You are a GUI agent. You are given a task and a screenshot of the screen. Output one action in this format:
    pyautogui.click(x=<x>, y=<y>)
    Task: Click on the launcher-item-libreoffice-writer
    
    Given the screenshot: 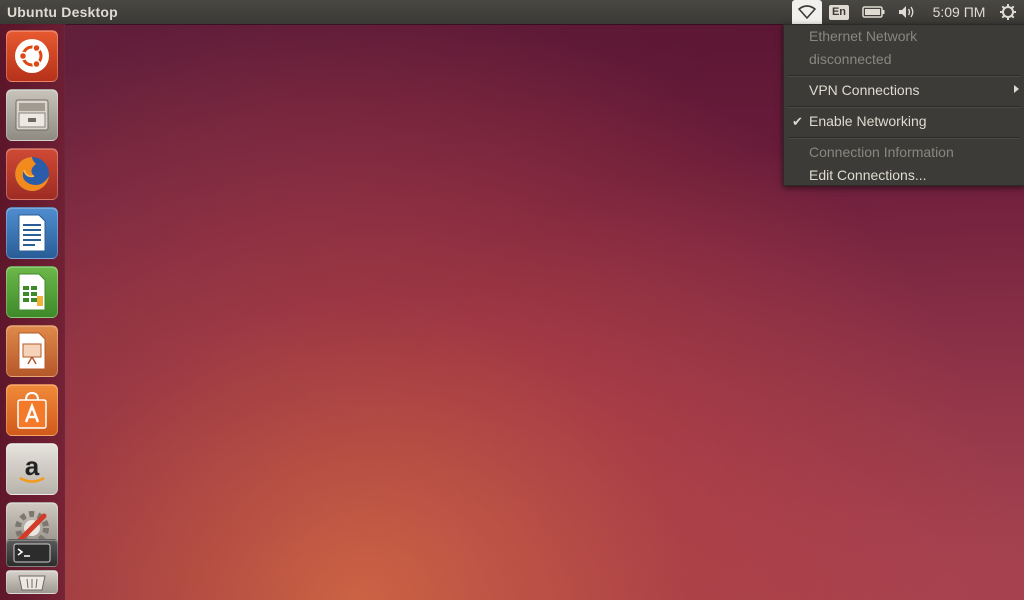 What is the action you would take?
    pyautogui.click(x=32, y=233)
    